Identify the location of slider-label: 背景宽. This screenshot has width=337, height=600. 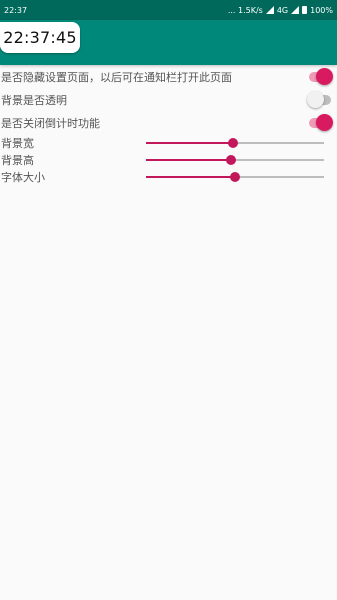
(17, 143).